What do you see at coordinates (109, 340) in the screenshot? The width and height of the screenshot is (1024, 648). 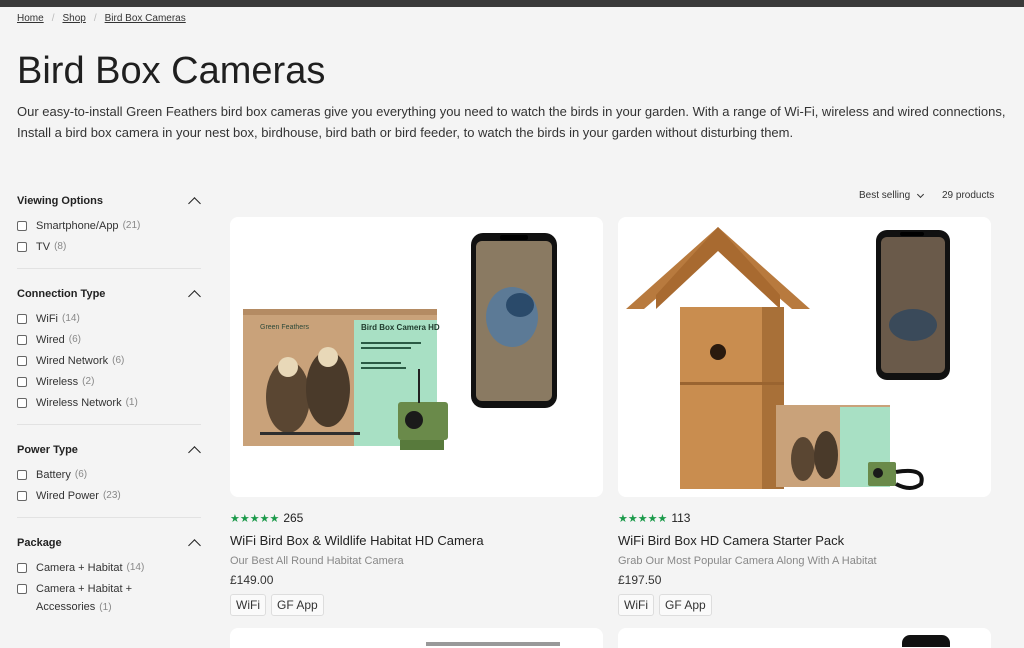 I see `filter-option: Wired (6)` at bounding box center [109, 340].